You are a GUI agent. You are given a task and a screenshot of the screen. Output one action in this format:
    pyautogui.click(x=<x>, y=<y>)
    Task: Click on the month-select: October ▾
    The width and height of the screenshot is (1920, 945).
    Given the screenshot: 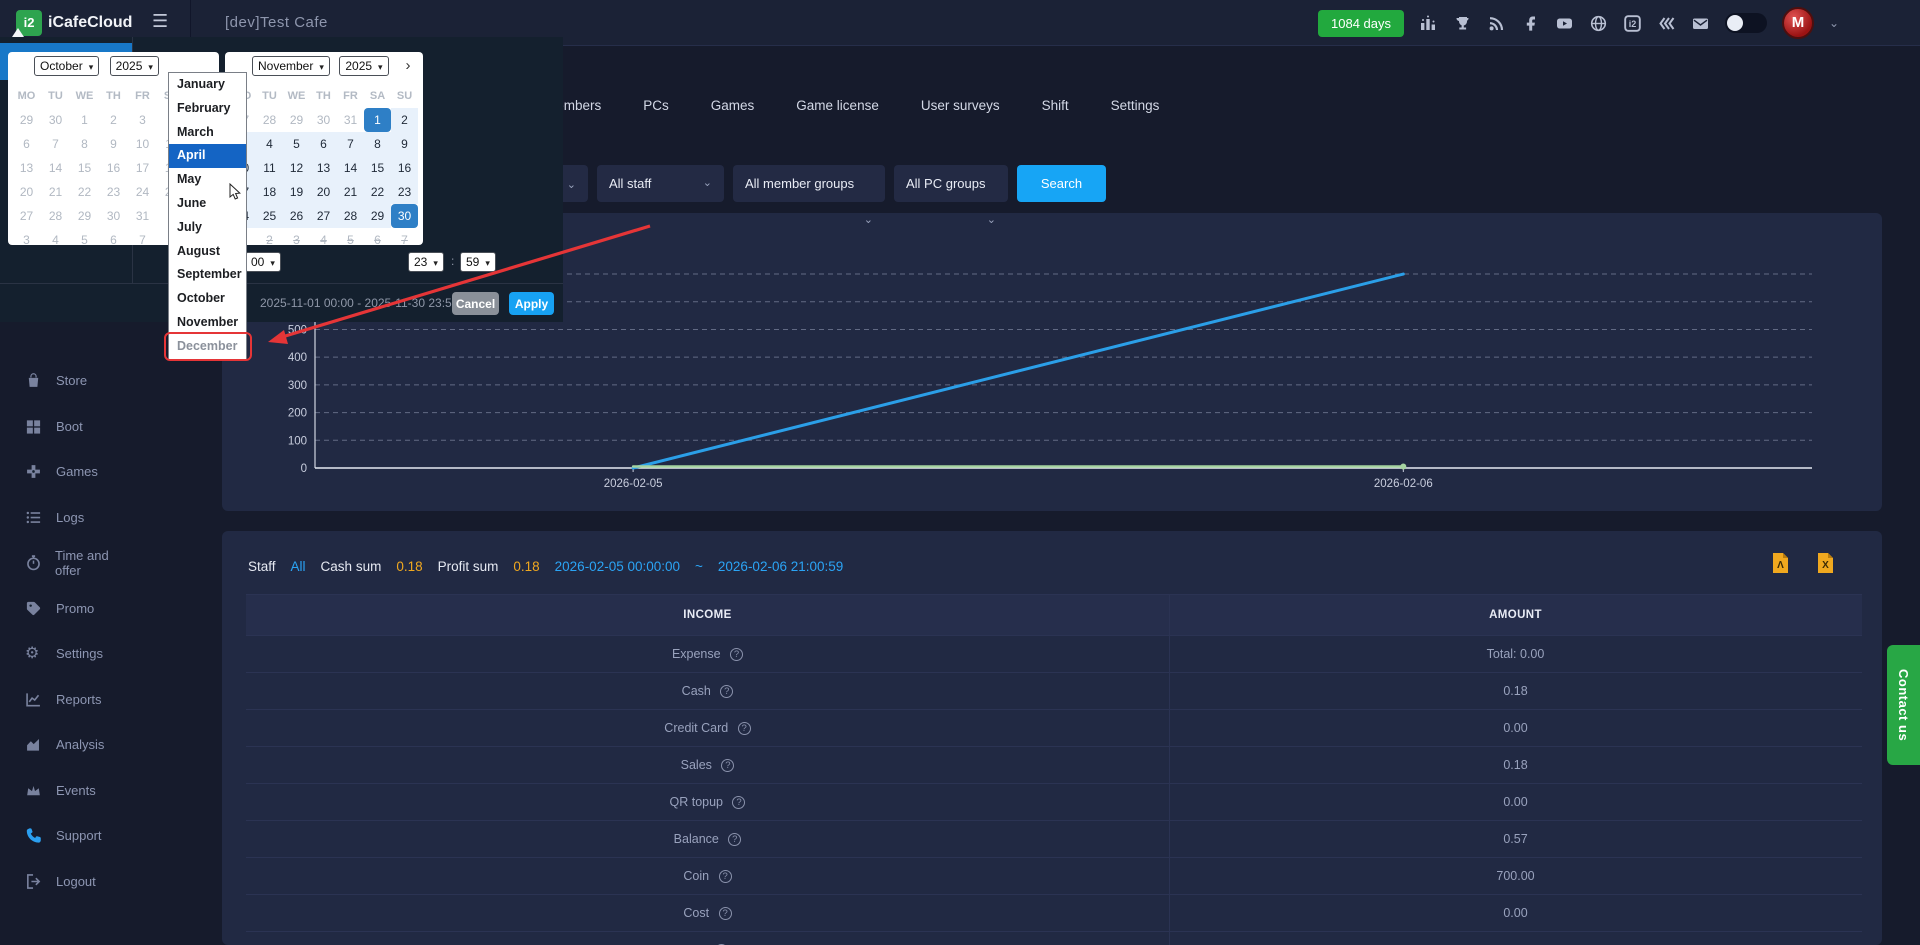 What is the action you would take?
    pyautogui.click(x=67, y=66)
    